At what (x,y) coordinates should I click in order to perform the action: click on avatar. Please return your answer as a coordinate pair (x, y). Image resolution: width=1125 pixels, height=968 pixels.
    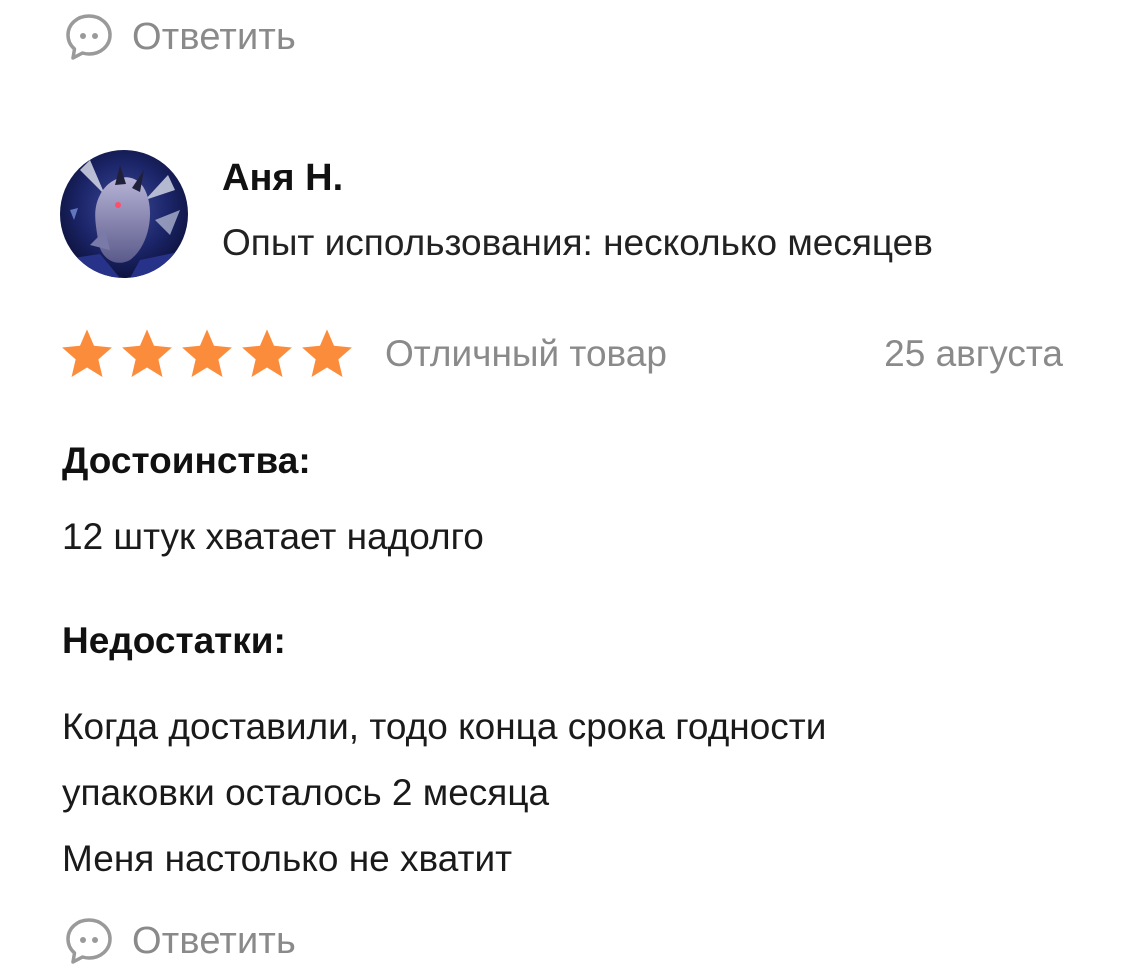
    Looking at the image, I should click on (124, 214).